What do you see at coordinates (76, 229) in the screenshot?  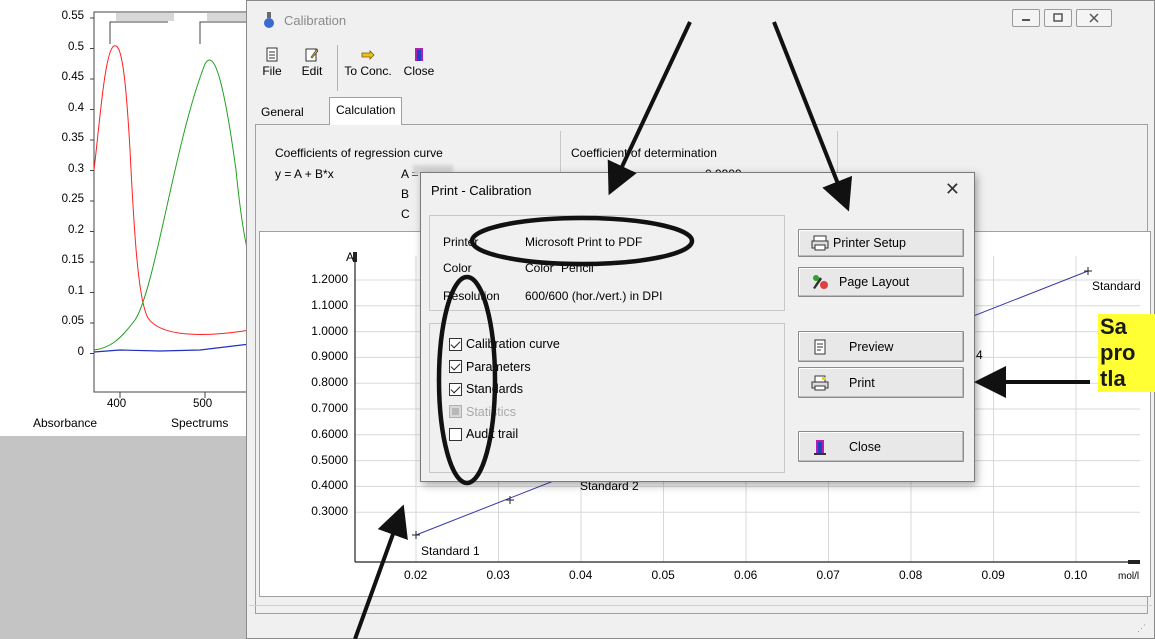 I see `spectrum-ytick: 0.2` at bounding box center [76, 229].